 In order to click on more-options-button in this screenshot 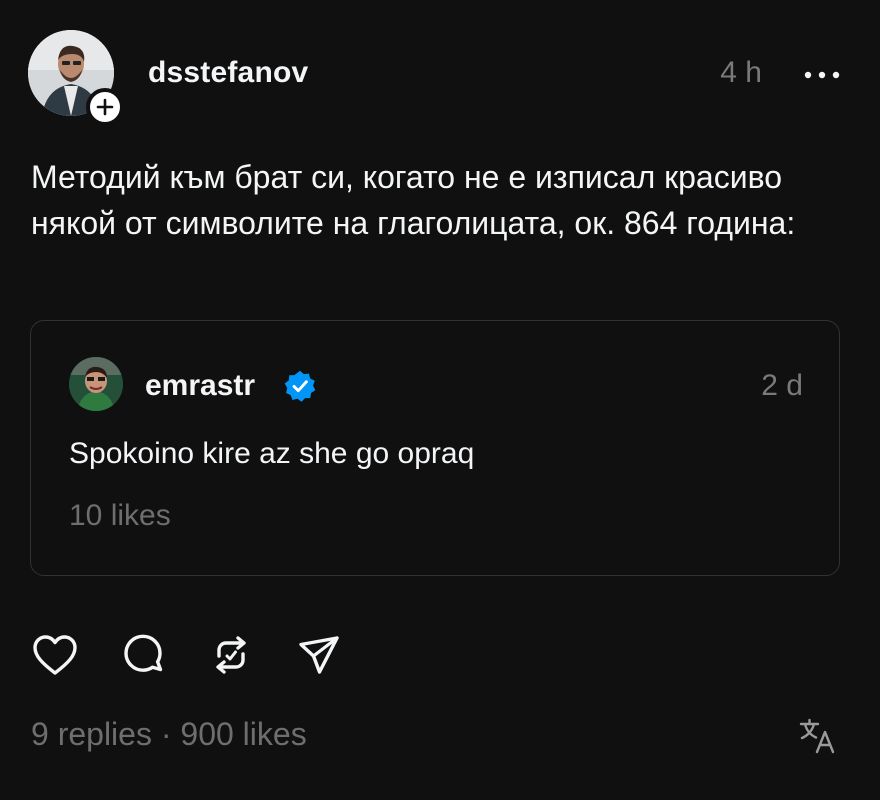, I will do `click(822, 75)`.